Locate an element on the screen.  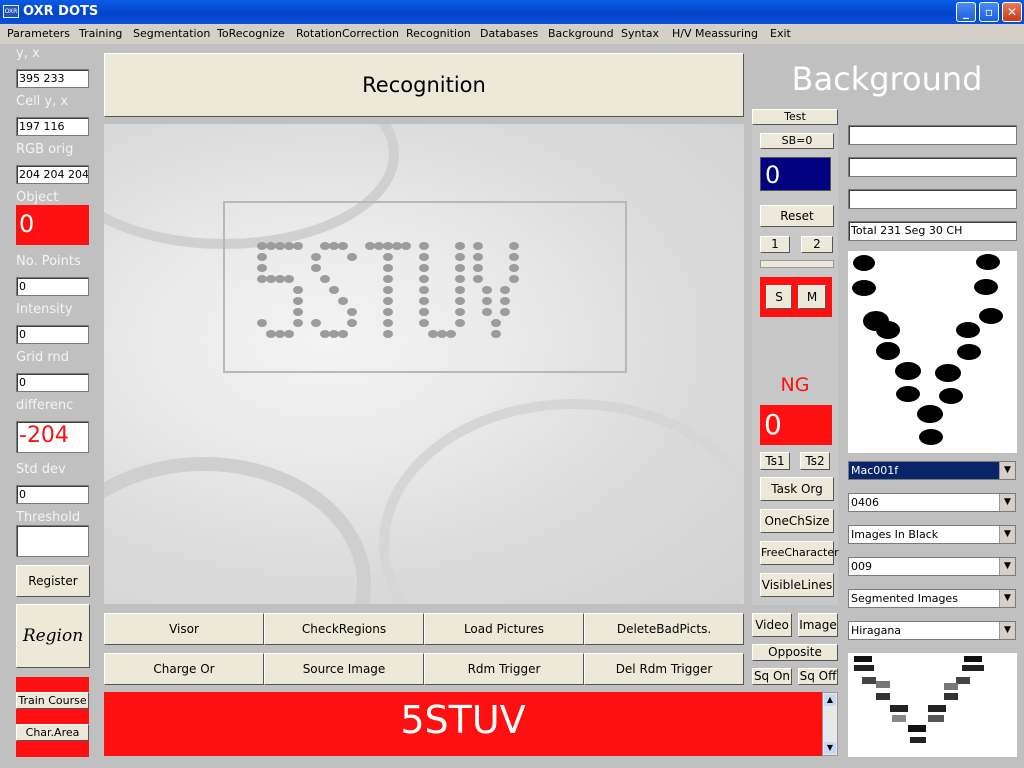
menu-parameters: Parameters is located at coordinates (38, 33).